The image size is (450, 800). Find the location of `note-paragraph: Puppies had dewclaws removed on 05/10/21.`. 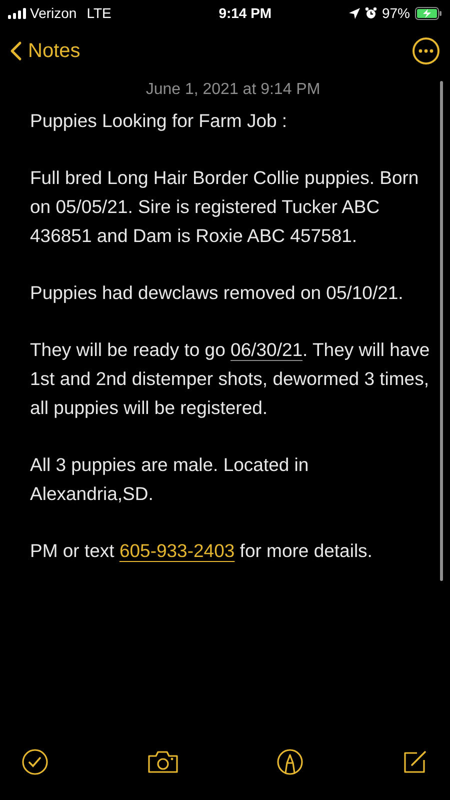

note-paragraph: Puppies had dewclaws removed on 05/10/21. is located at coordinates (217, 293).